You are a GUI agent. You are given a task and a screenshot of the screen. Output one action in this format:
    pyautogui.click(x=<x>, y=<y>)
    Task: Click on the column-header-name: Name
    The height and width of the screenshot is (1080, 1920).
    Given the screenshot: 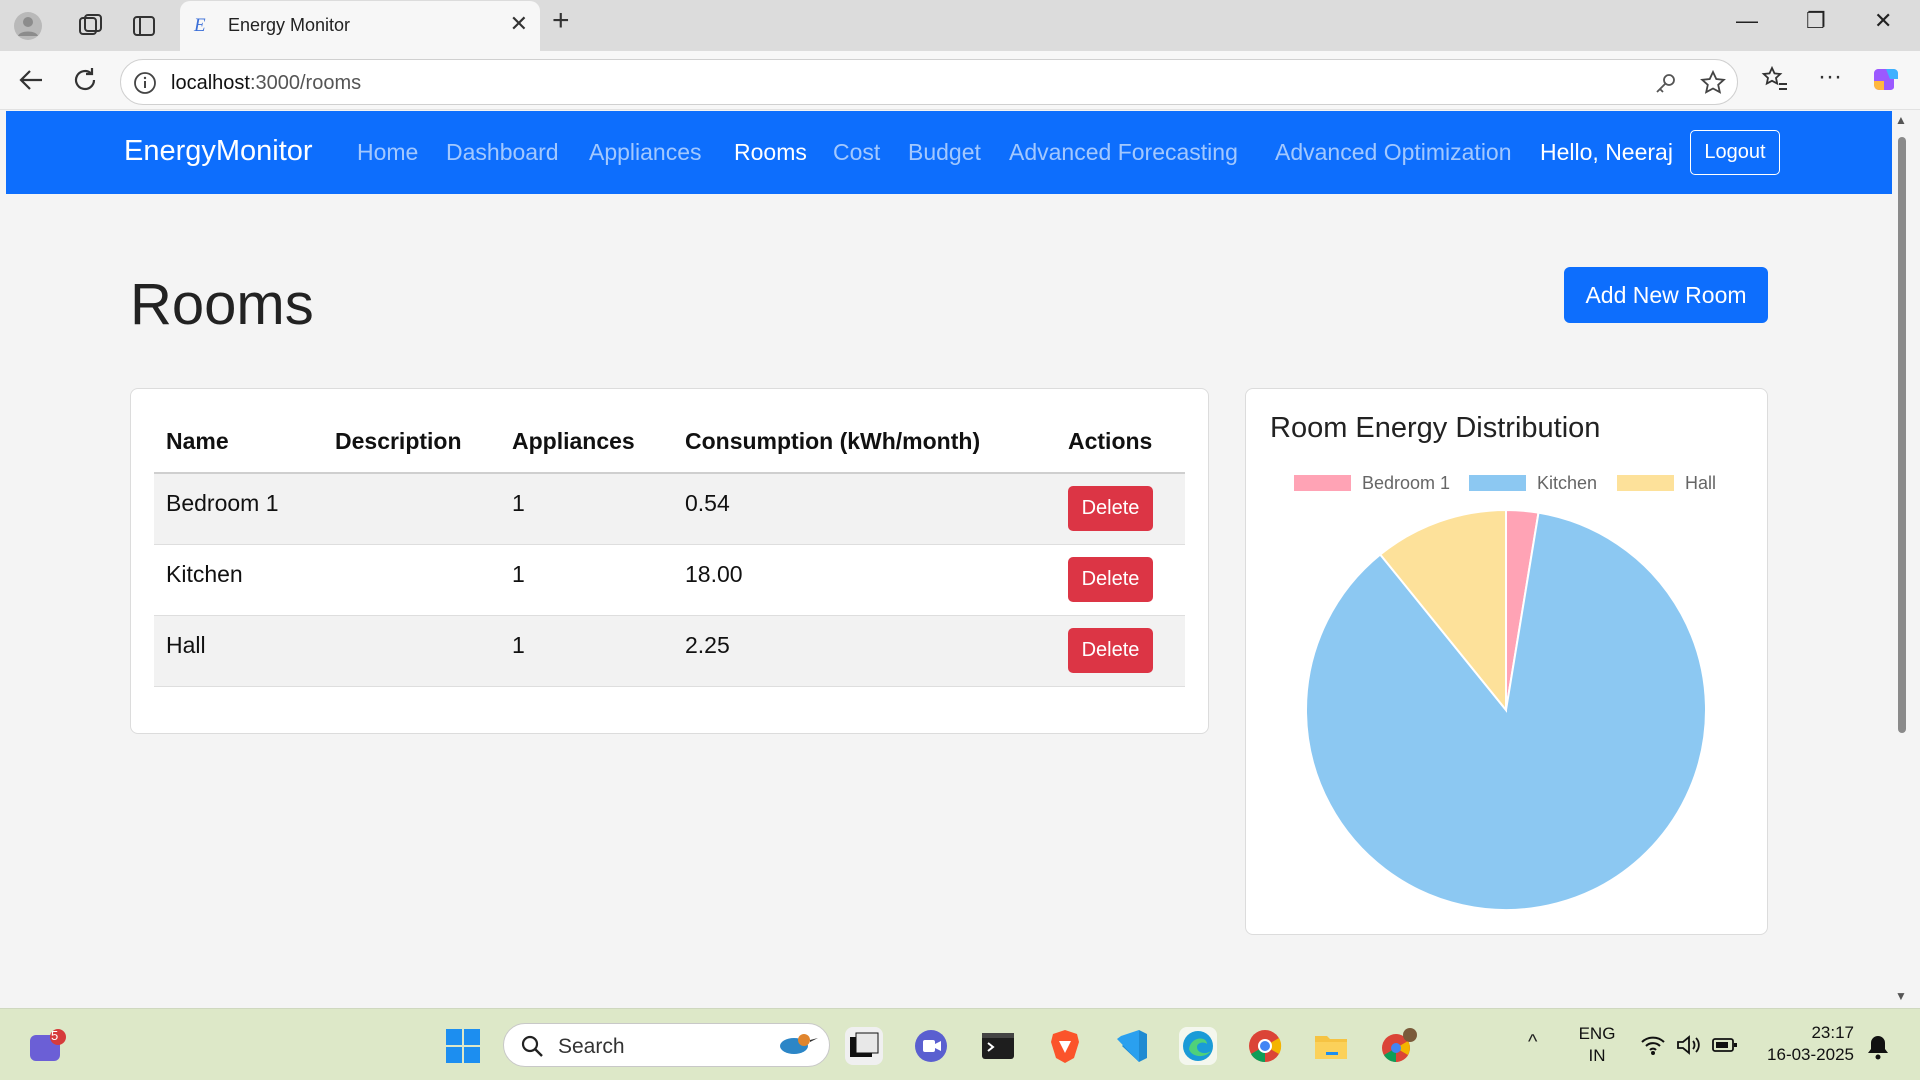 What is the action you would take?
    pyautogui.click(x=238, y=442)
    